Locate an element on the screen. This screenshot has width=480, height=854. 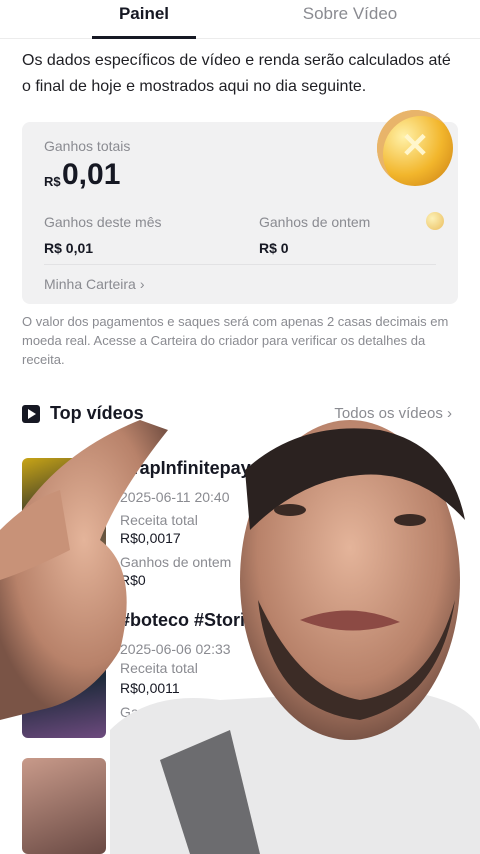
tab-bar: Painel Sobre Vídeo is located at coordinates (240, 19).